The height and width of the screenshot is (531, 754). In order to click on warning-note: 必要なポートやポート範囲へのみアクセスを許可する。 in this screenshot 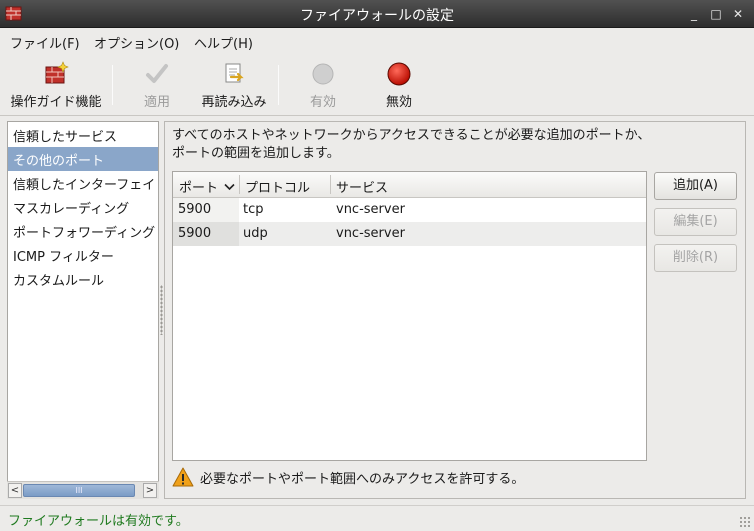, I will do `click(407, 477)`.